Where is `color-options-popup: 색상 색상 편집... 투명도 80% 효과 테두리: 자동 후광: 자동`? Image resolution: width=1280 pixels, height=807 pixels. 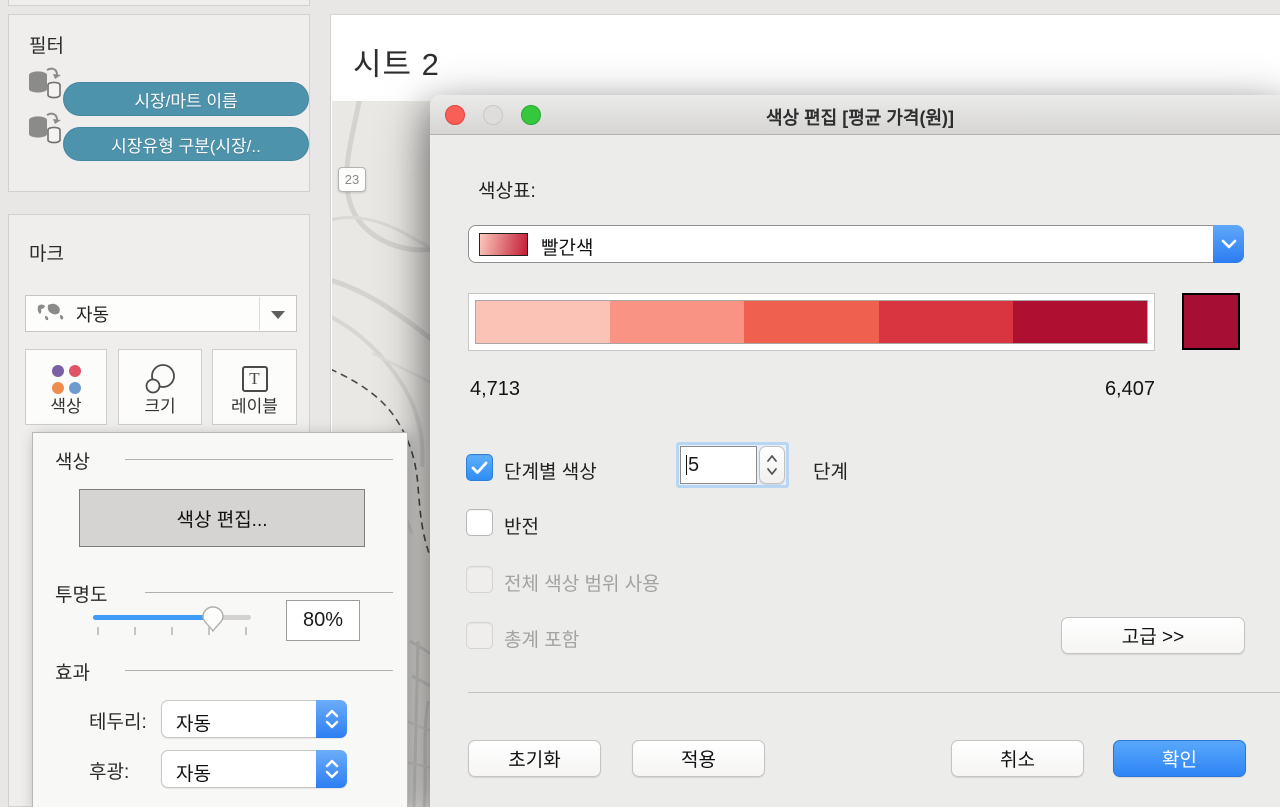 color-options-popup: 색상 색상 편집... 투명도 80% 효과 테두리: 자동 후광: 자동 is located at coordinates (220, 619).